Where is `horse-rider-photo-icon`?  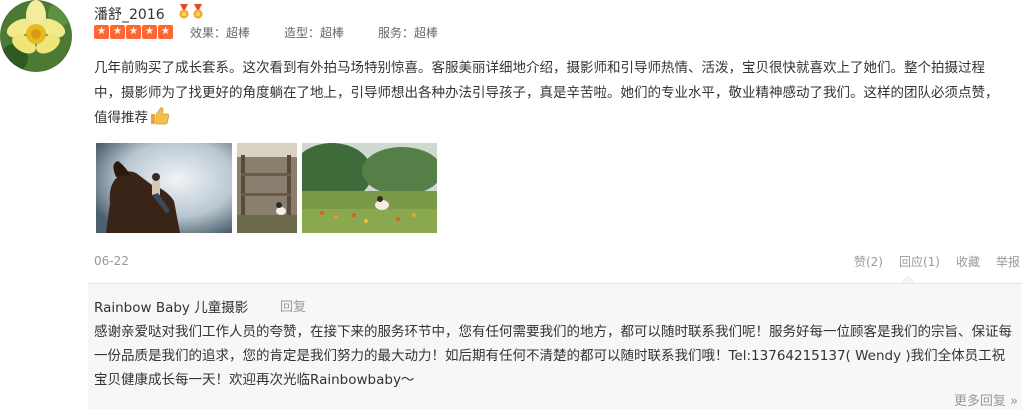 horse-rider-photo-icon is located at coordinates (164, 188).